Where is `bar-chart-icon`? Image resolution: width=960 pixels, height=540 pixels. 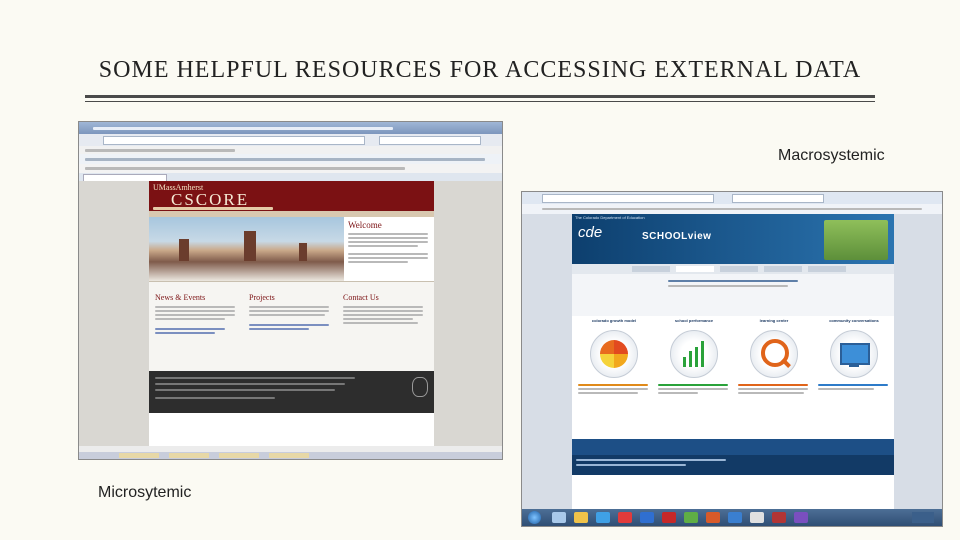
bar-chart-icon is located at coordinates (694, 354).